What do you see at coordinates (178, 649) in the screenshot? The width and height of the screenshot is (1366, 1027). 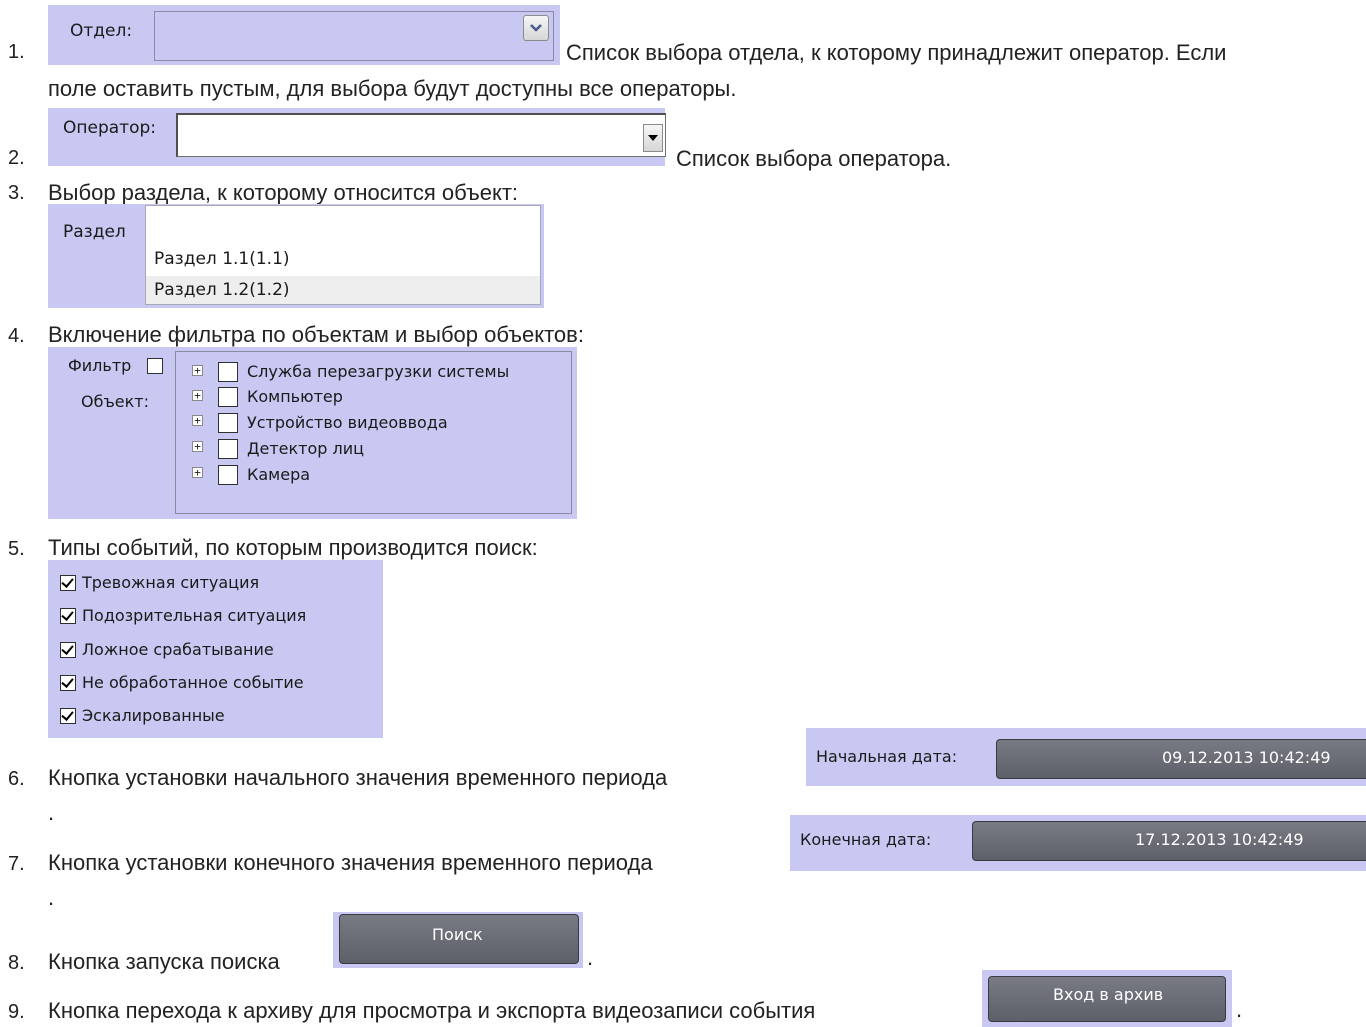 I see `event-type-label: Ложное срабатывание` at bounding box center [178, 649].